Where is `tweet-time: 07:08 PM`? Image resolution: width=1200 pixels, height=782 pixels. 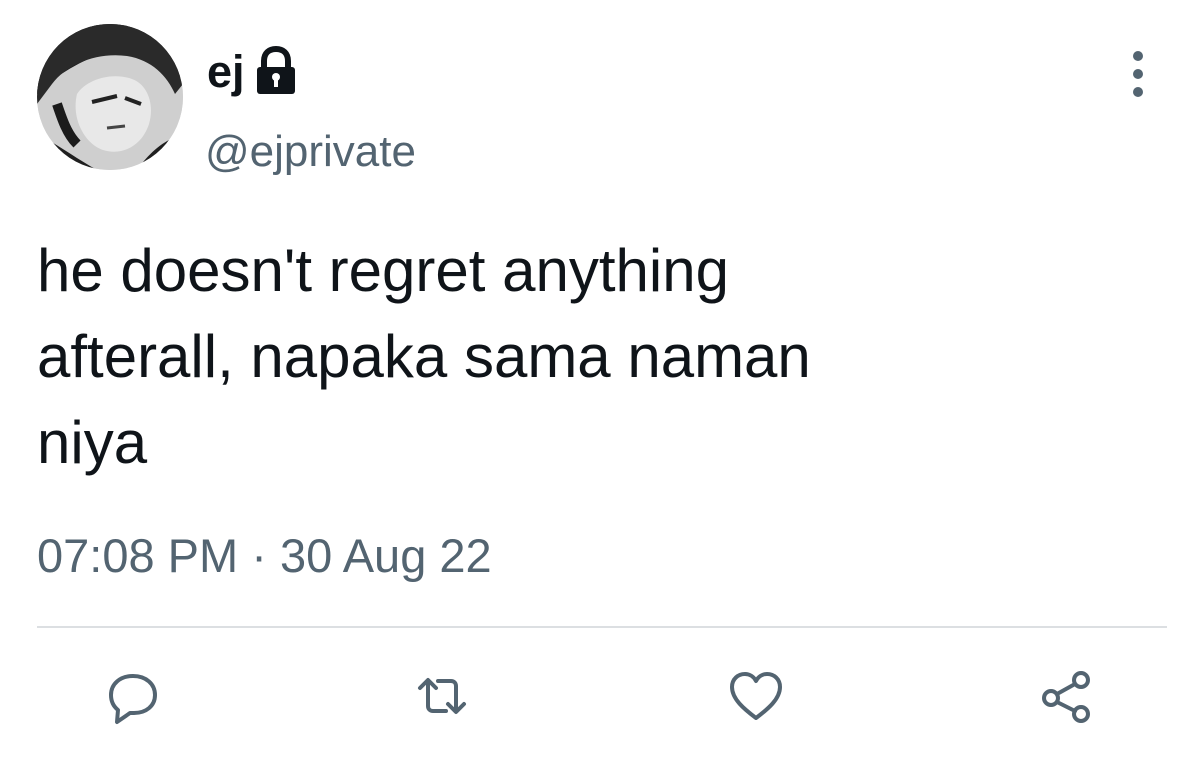
tweet-time: 07:08 PM is located at coordinates (138, 555).